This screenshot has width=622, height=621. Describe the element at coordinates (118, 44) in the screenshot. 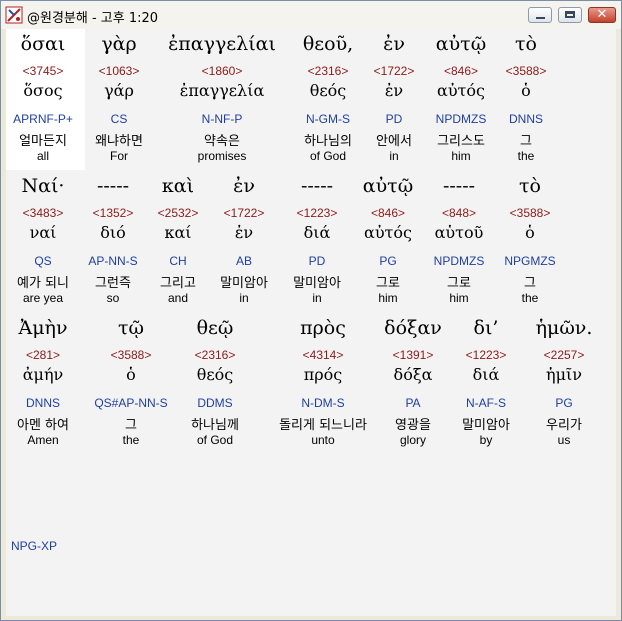

I see `greek-word: γὰρ` at that location.